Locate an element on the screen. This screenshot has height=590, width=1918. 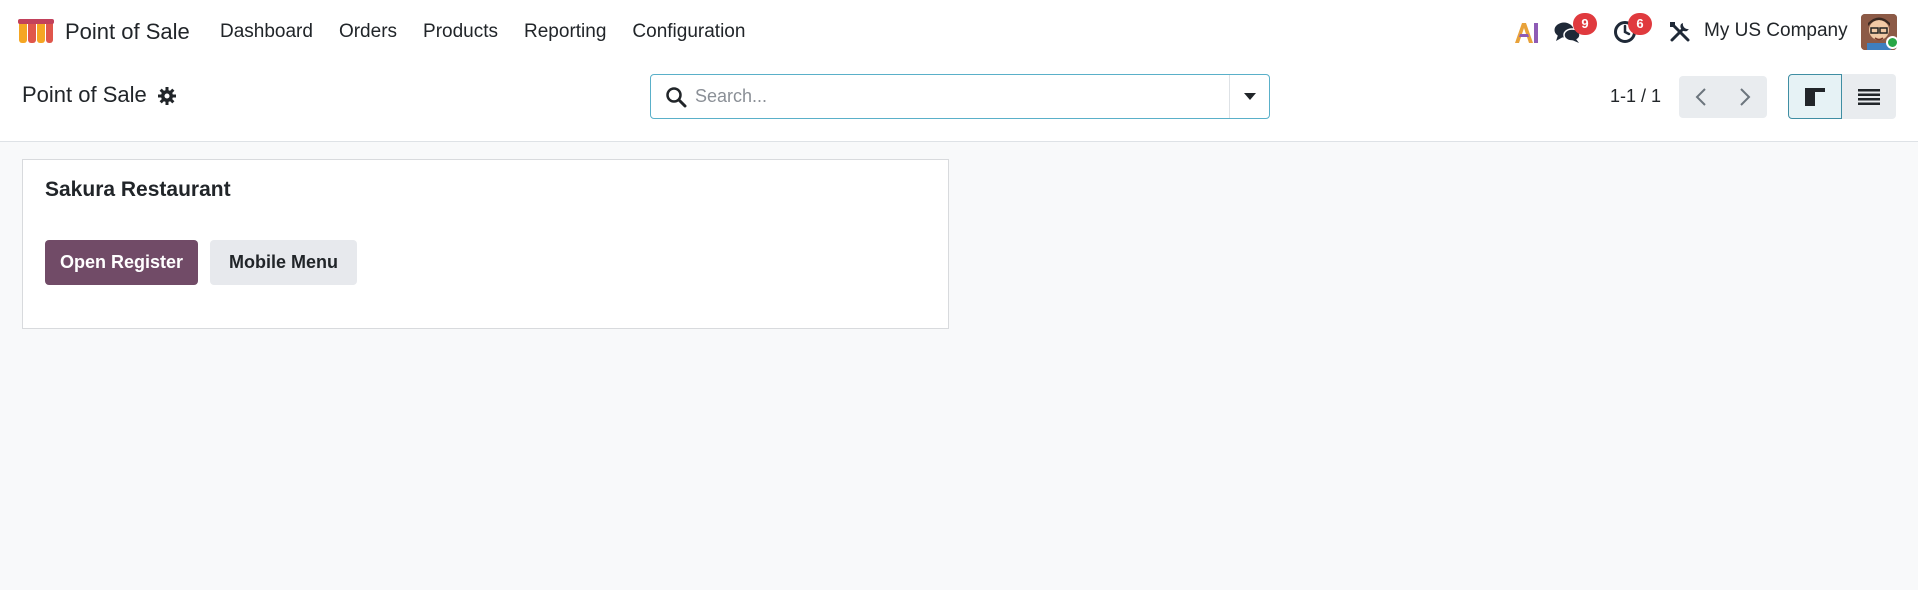
search-options-toggle is located at coordinates (1249, 96).